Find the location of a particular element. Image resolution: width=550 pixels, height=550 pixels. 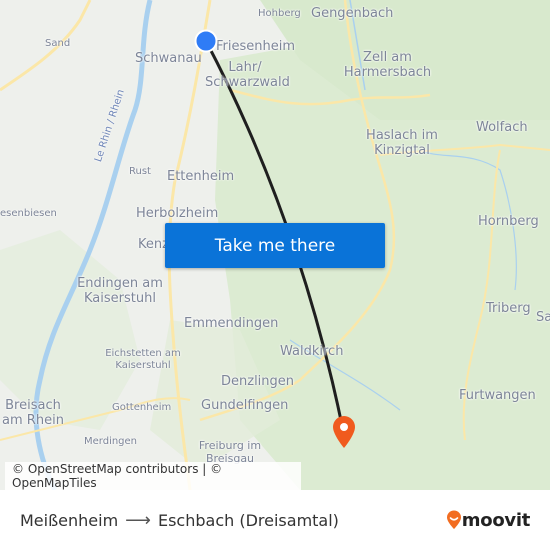

map-label: Herbolzheim is located at coordinates (177, 213).